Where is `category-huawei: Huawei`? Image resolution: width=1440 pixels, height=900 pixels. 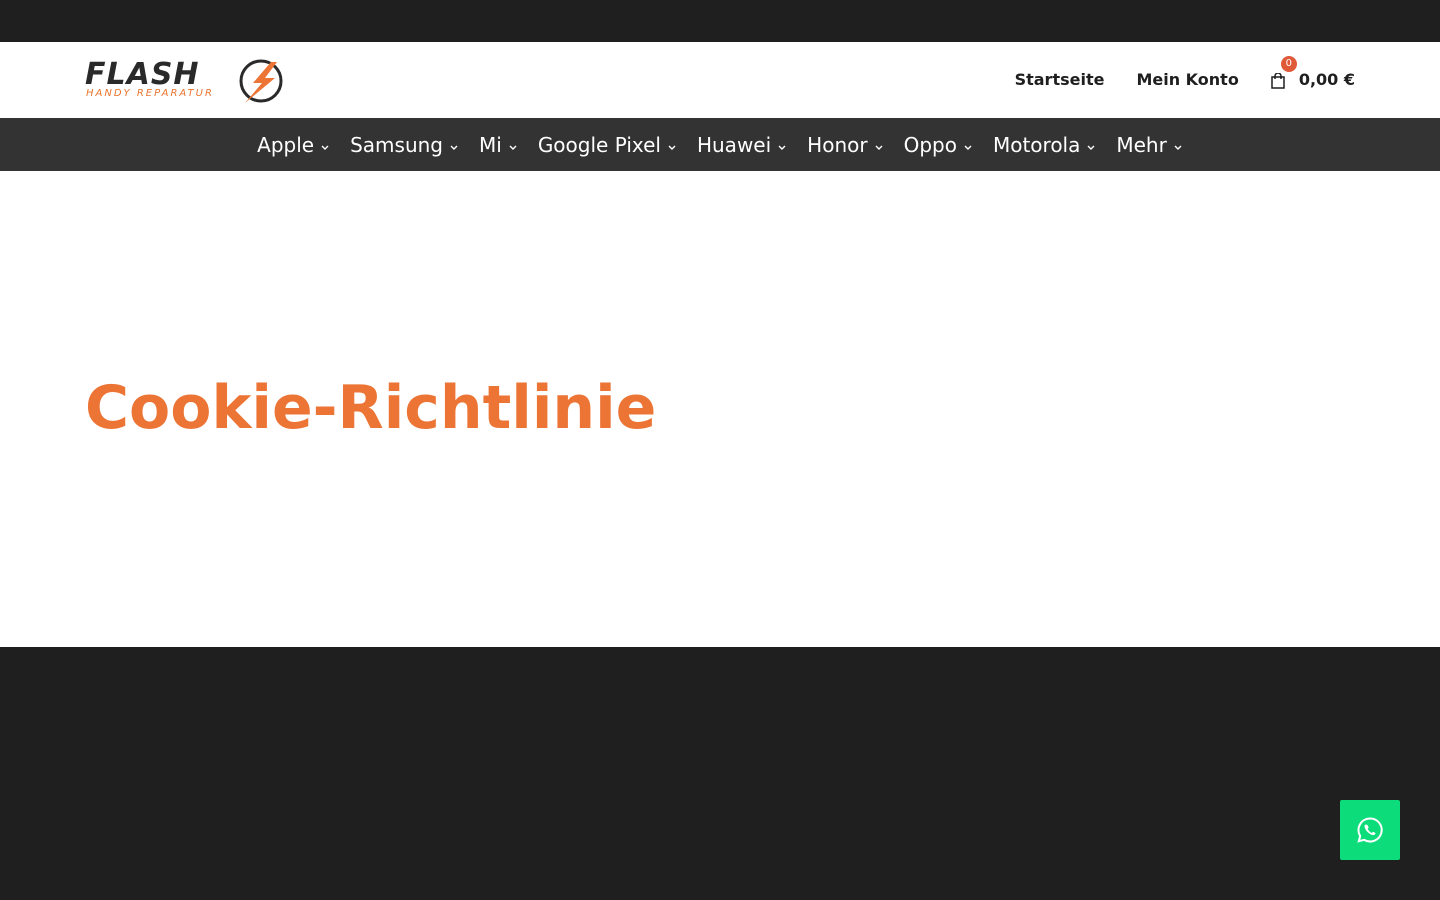
category-huawei: Huawei is located at coordinates (742, 145).